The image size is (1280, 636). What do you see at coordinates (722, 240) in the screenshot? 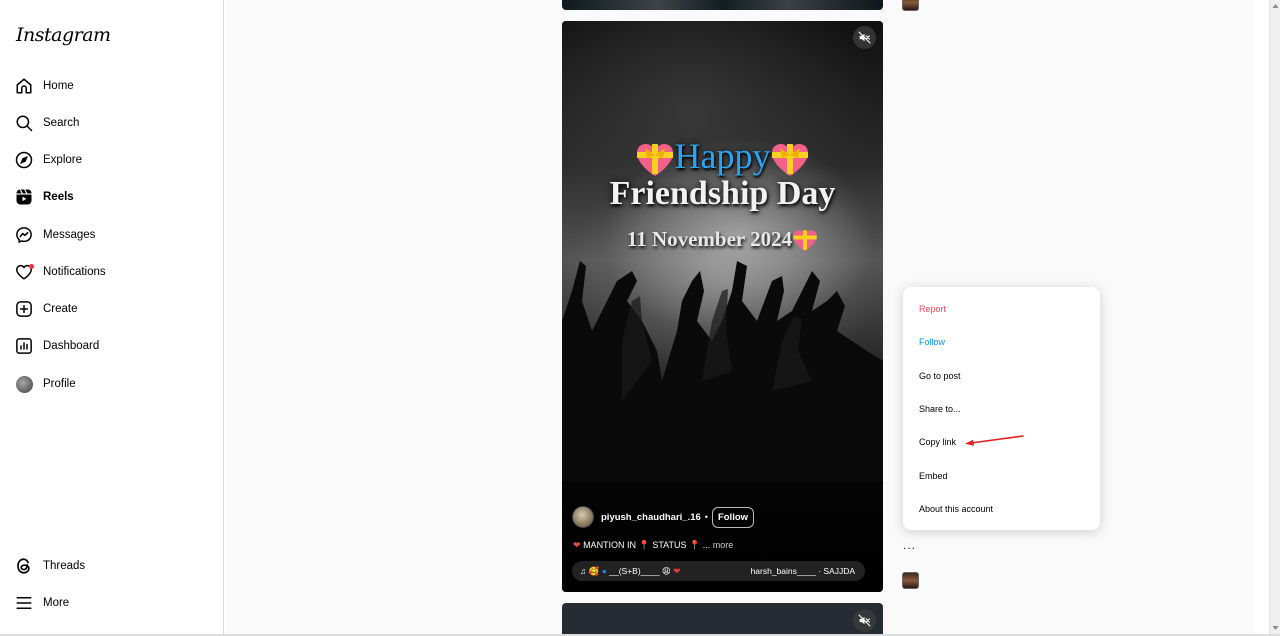
I see `reel-title-date: 11 November 2024` at bounding box center [722, 240].